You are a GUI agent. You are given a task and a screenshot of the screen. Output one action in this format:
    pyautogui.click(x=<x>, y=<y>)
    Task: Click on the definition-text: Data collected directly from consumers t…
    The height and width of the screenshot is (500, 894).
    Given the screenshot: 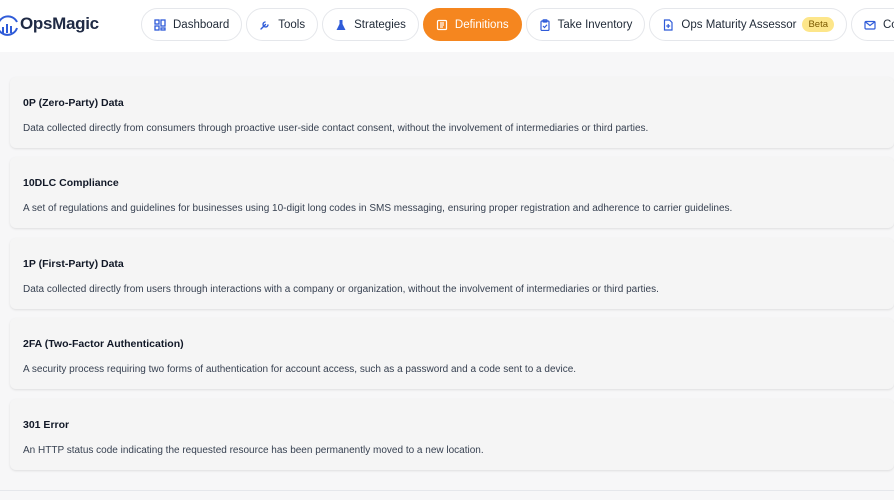 What is the action you would take?
    pyautogui.click(x=336, y=128)
    